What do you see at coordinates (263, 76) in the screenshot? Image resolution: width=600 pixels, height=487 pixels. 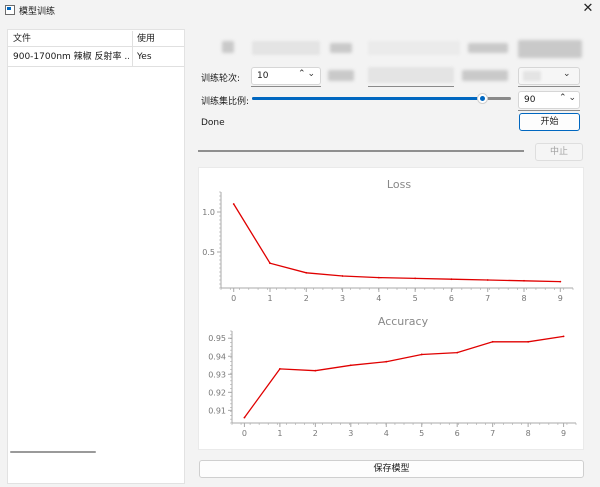 I see `epochs-value: 10` at bounding box center [263, 76].